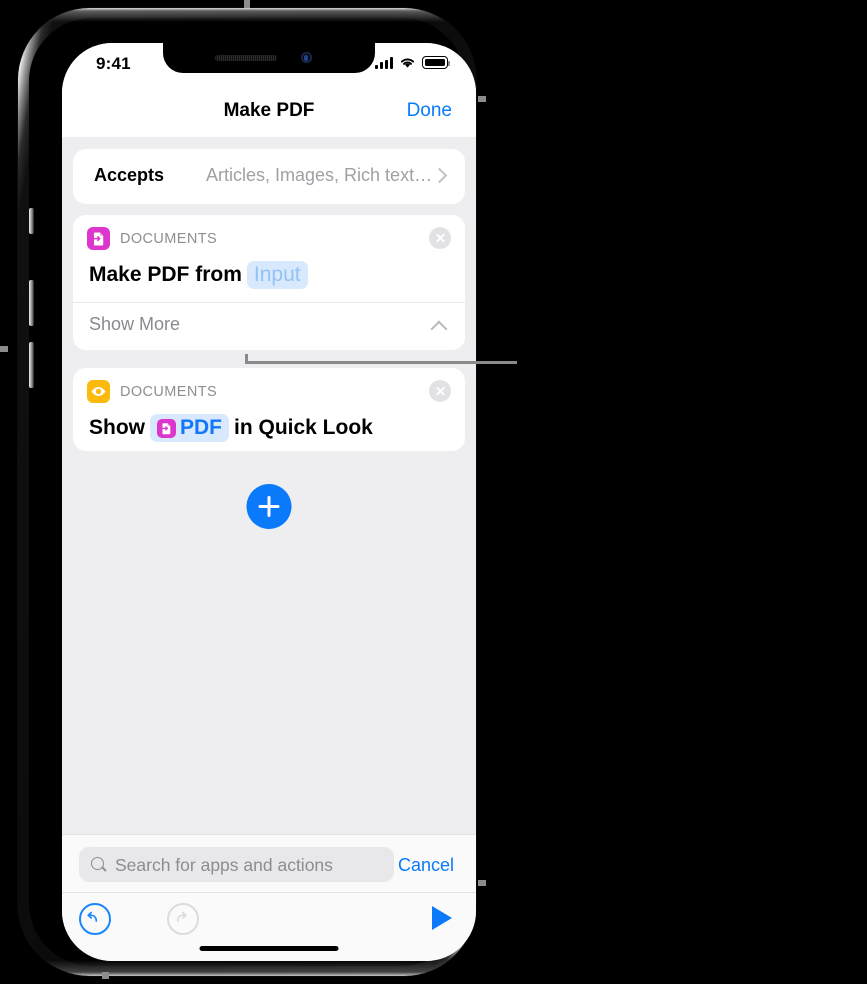  Describe the element at coordinates (482, 99) in the screenshot. I see `frame-tick-right` at that location.